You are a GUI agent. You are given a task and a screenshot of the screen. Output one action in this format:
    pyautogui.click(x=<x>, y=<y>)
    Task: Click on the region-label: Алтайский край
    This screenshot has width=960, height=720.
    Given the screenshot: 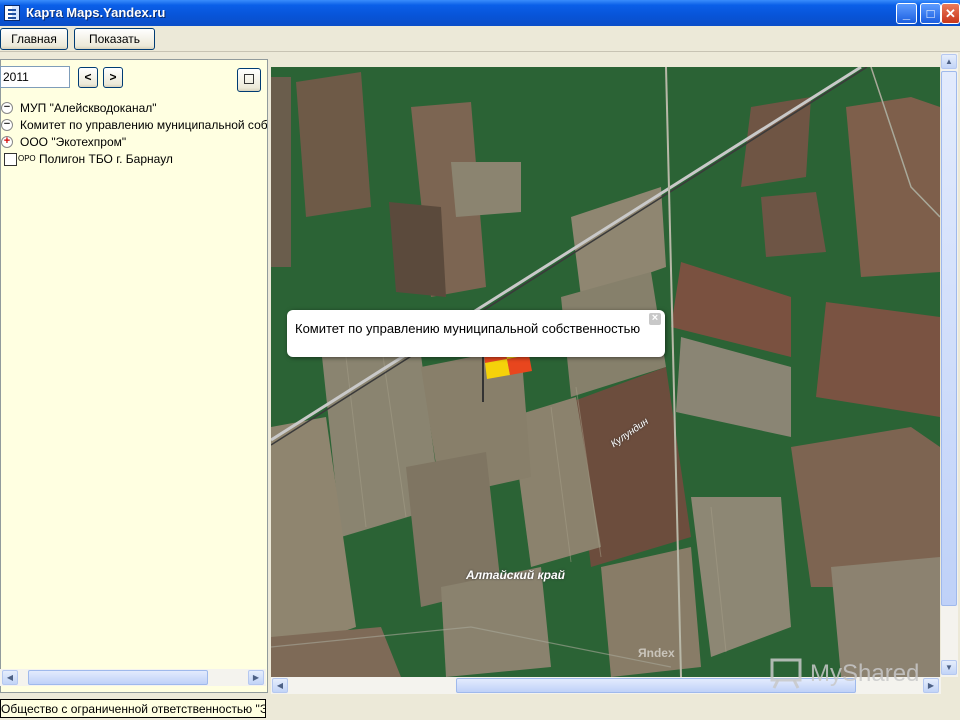 What is the action you would take?
    pyautogui.click(x=515, y=575)
    